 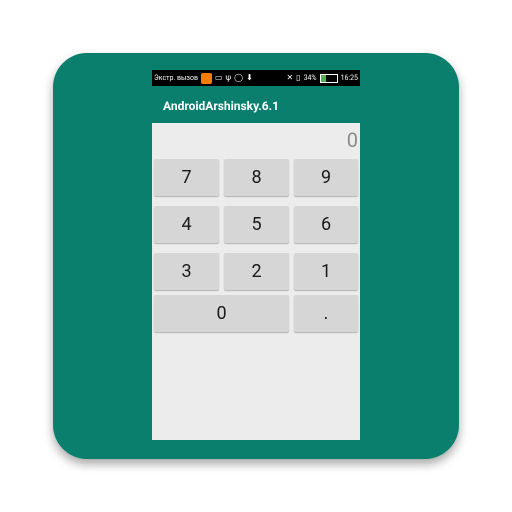 I want to click on status-bar: Экстр. вызов ▭ ψ ◯ ⬇ ✕ ▯ 34% 16:25, so click(x=256, y=78).